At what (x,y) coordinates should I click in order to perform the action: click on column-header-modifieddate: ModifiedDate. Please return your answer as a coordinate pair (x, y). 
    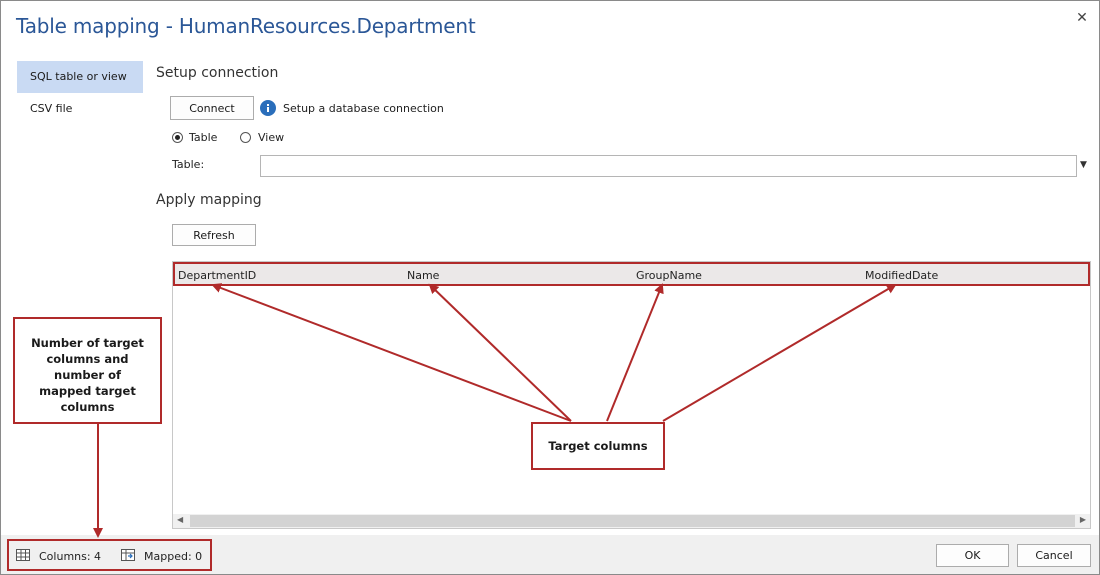
    Looking at the image, I should click on (901, 275).